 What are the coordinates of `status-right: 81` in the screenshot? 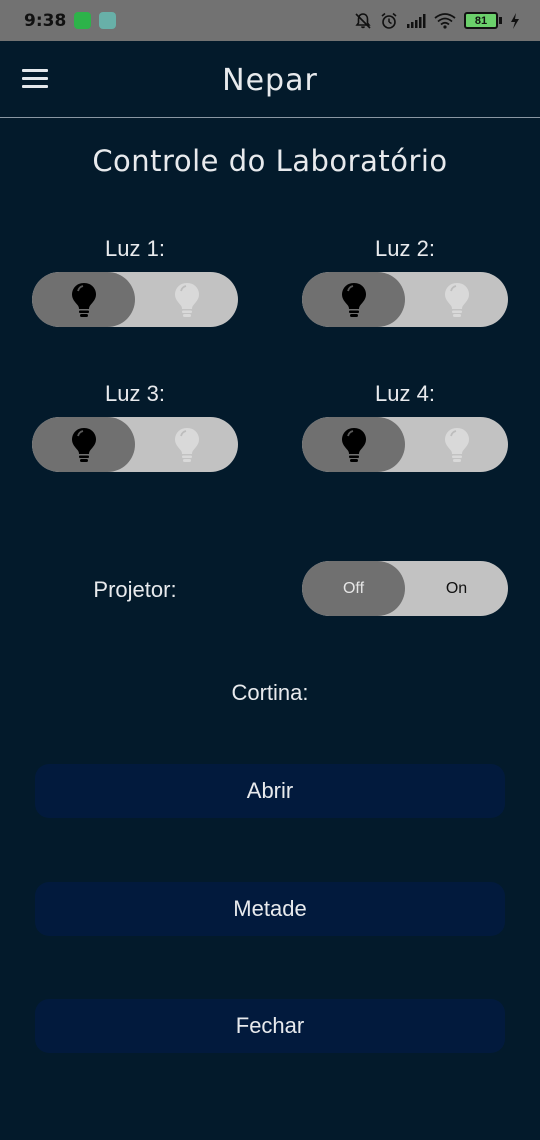 It's located at (437, 21).